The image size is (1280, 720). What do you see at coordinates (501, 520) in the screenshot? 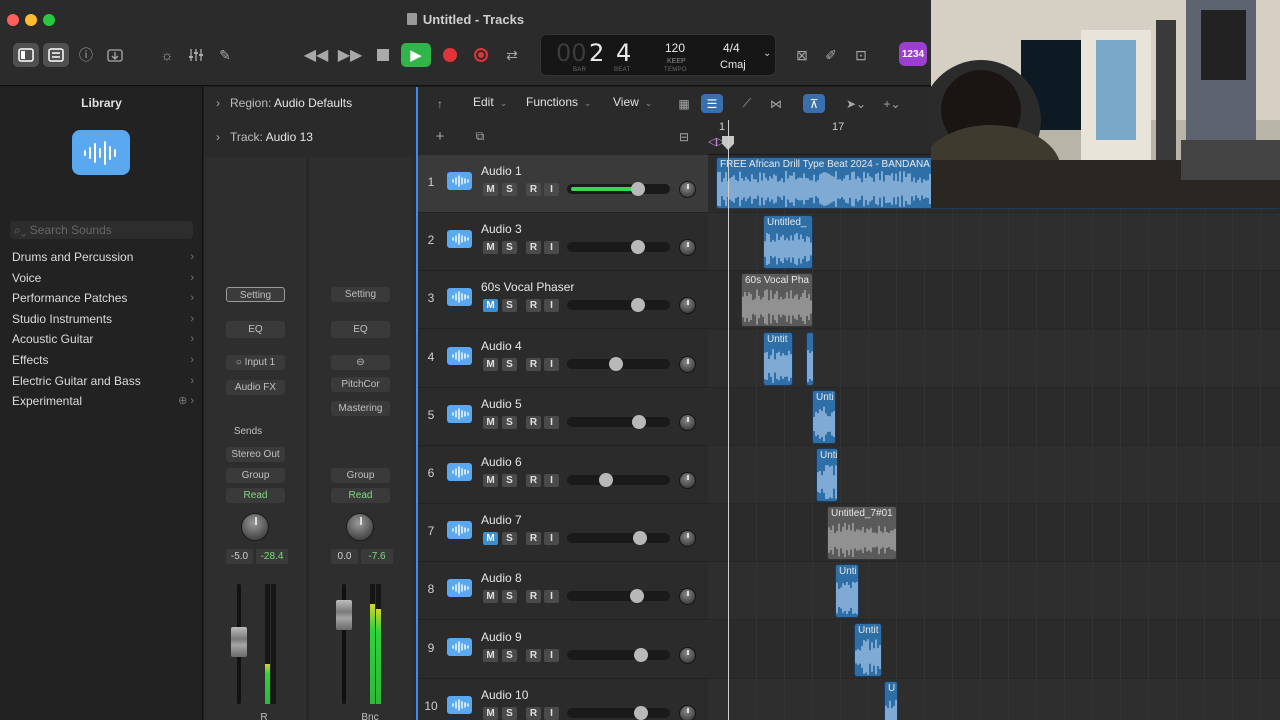
I see `track-name: Audio 7` at bounding box center [501, 520].